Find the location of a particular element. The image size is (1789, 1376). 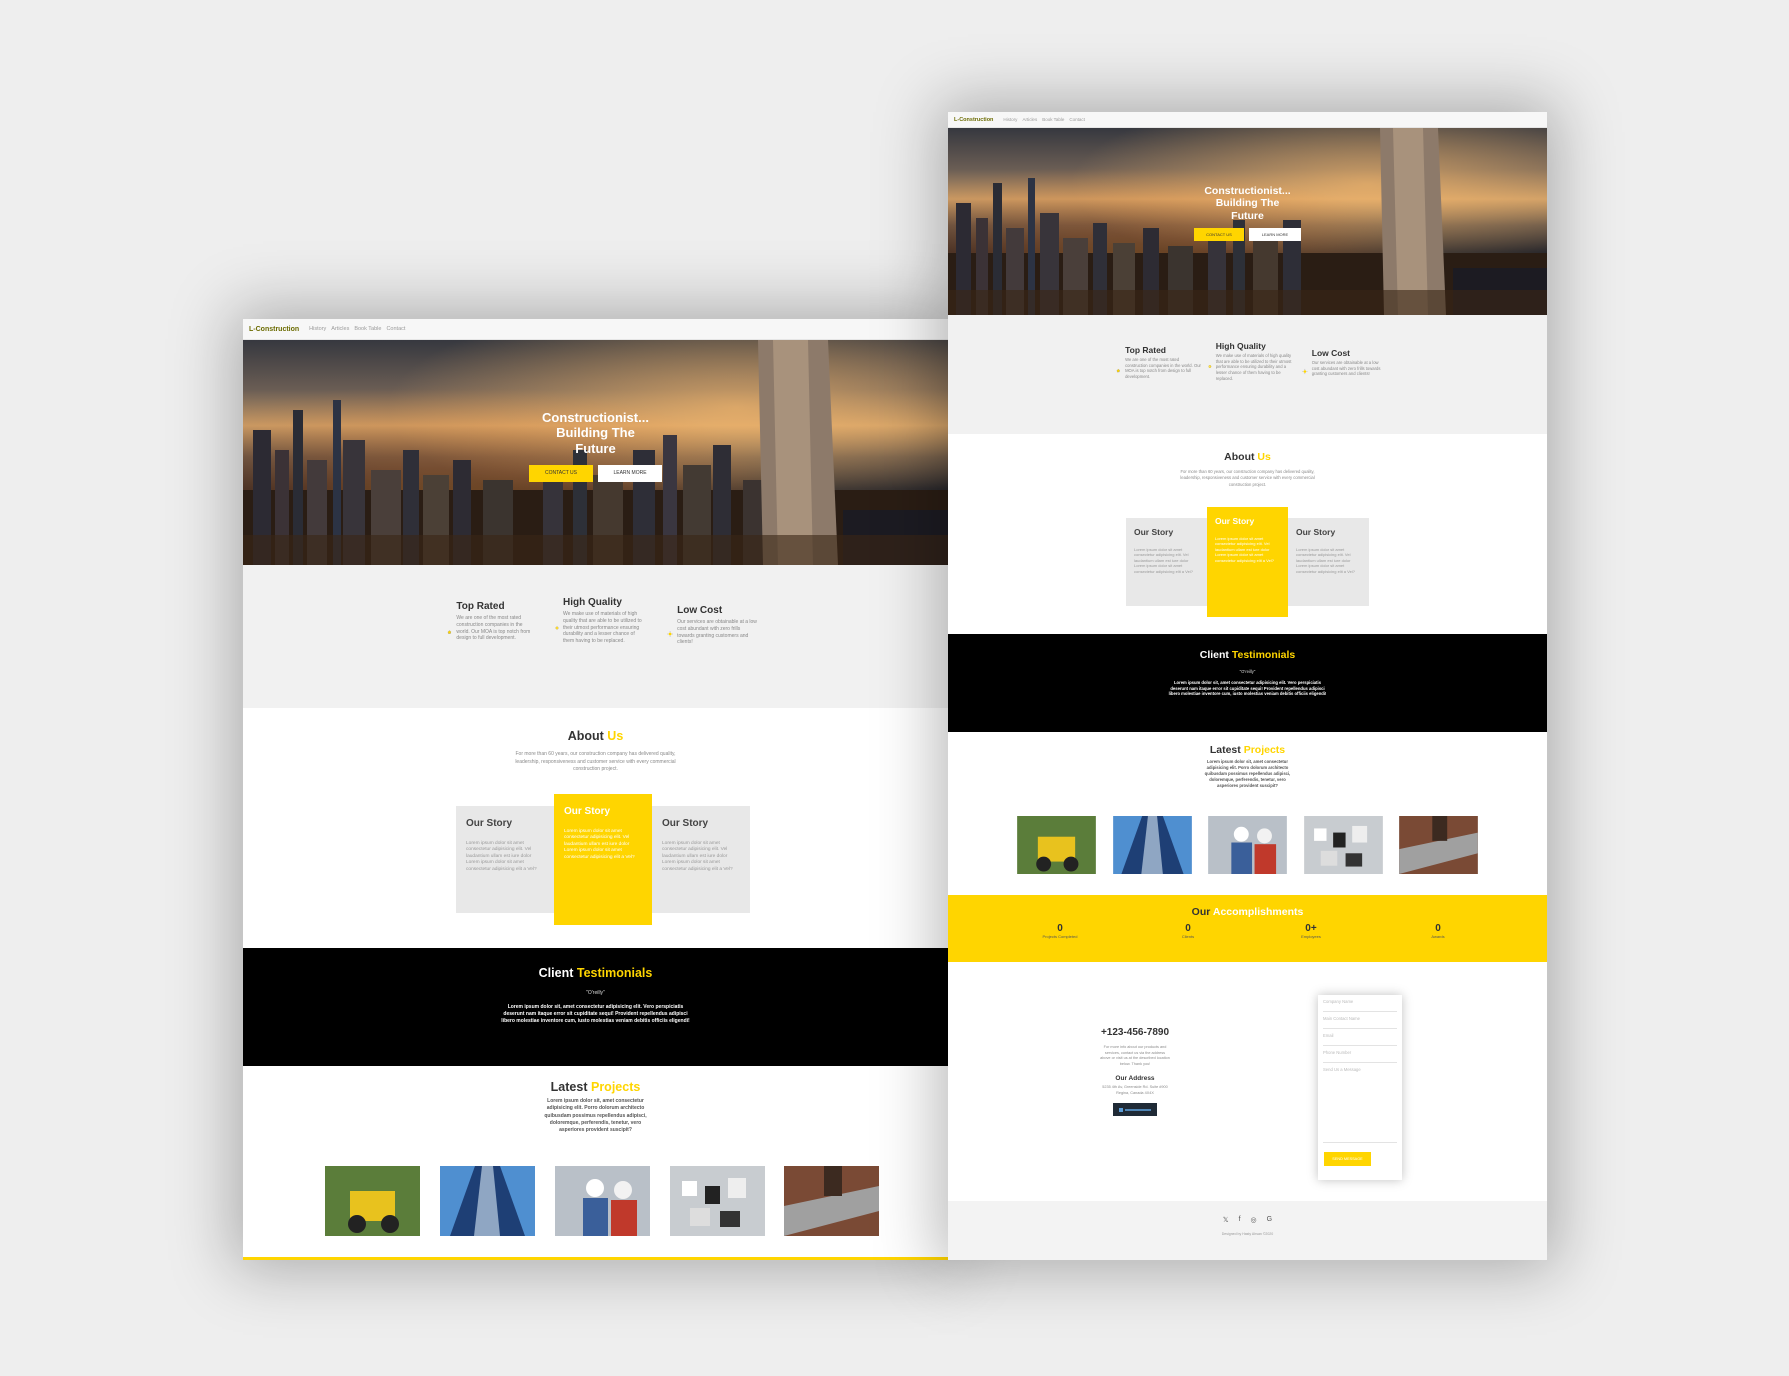

stat-label: Employees is located at coordinates (1311, 936).